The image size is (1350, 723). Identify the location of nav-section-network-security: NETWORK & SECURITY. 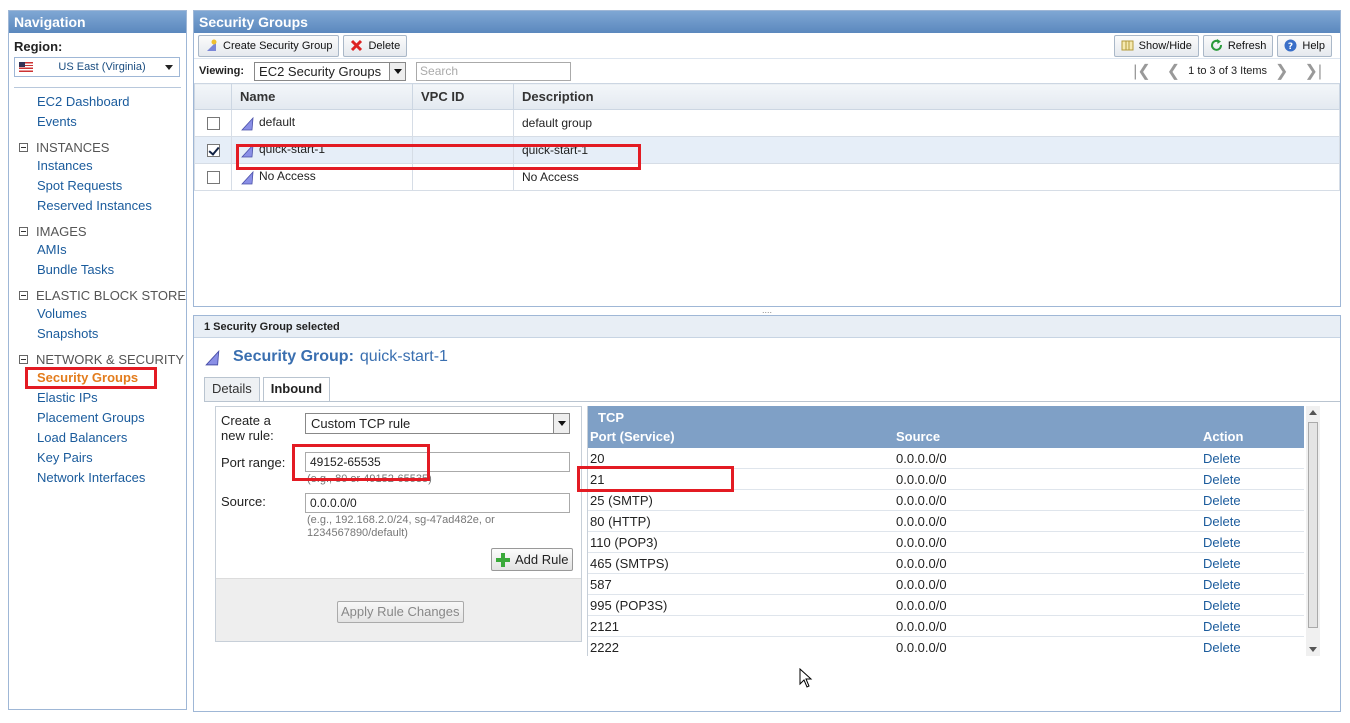
(101, 359).